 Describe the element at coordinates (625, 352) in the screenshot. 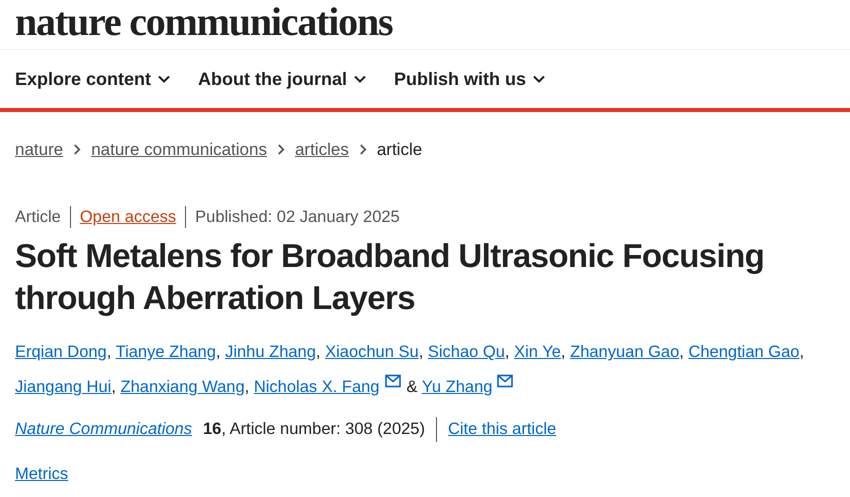

I see `author-link: Zhanyuan Gao` at that location.